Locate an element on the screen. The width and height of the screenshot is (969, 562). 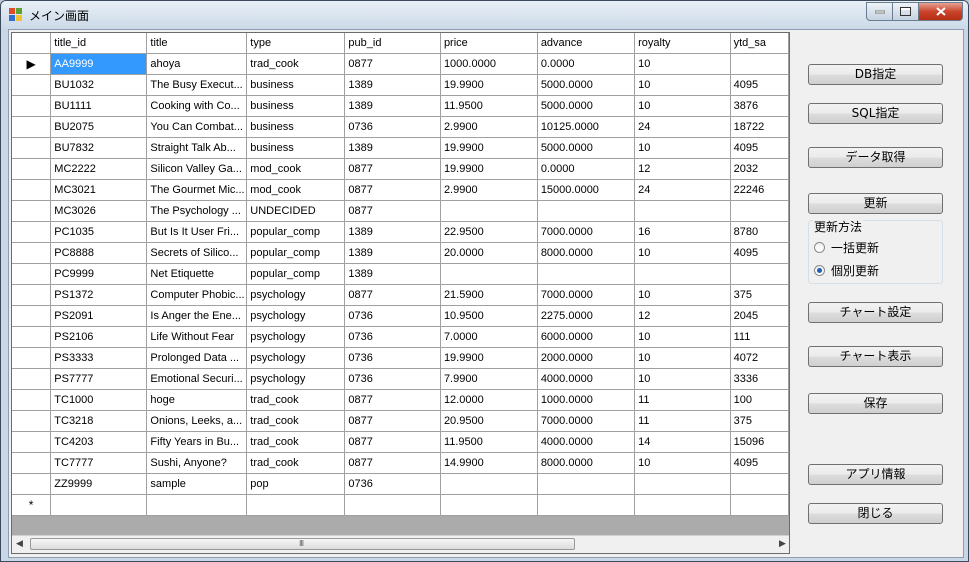
table-cell: PS7777 is located at coordinates (99, 379).